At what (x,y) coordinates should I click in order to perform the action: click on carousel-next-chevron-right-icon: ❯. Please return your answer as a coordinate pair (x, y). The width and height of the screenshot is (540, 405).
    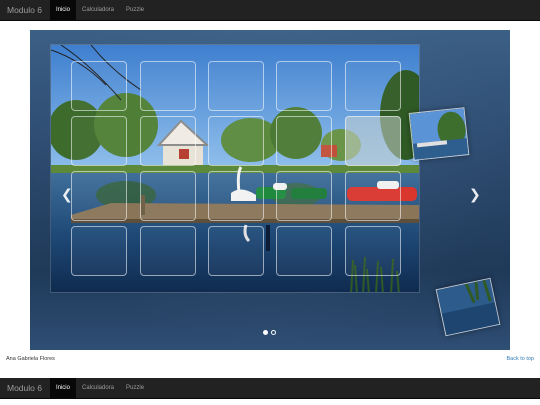
    Looking at the image, I should click on (475, 194).